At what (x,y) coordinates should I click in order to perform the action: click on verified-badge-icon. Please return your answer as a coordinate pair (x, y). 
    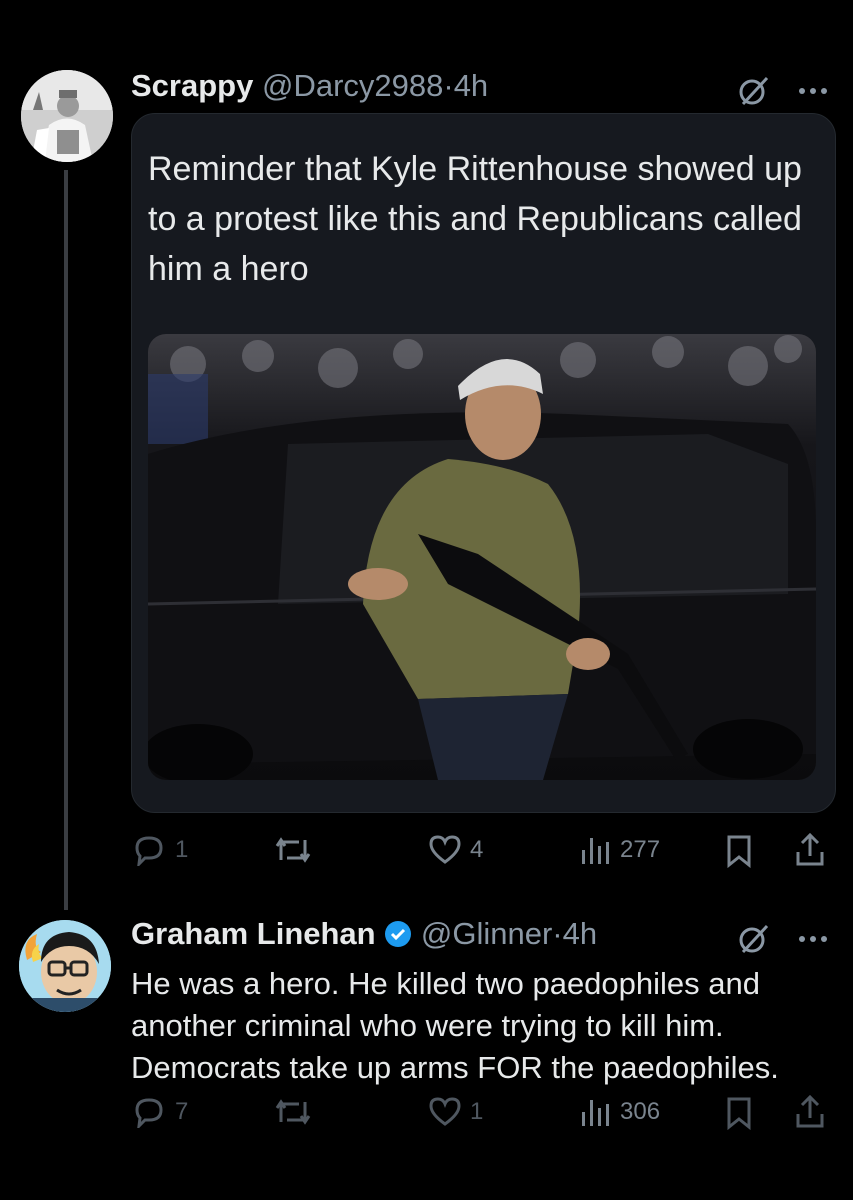
    Looking at the image, I should click on (398, 938).